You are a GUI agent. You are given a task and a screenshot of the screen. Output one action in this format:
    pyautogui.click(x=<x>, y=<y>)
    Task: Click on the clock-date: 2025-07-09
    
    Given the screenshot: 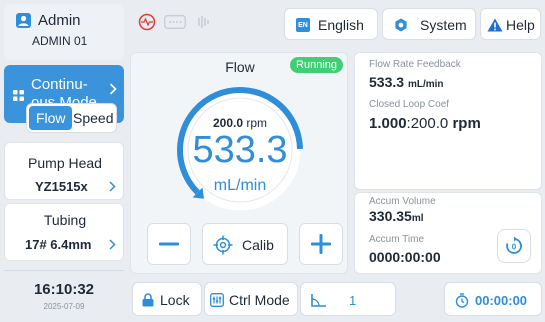 What is the action you would take?
    pyautogui.click(x=64, y=306)
    